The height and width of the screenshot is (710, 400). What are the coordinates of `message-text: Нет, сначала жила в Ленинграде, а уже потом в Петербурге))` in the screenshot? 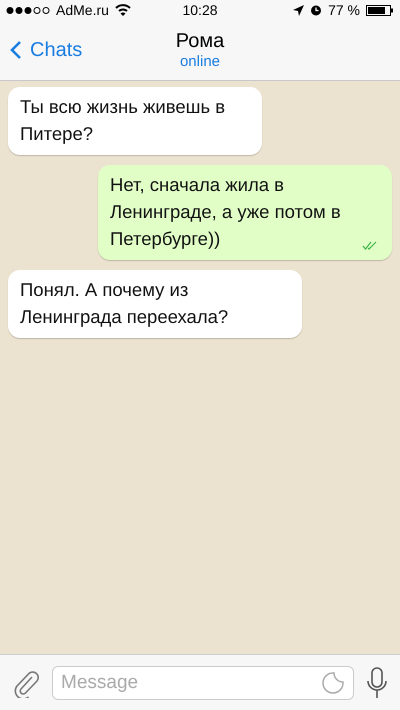 It's located at (225, 211).